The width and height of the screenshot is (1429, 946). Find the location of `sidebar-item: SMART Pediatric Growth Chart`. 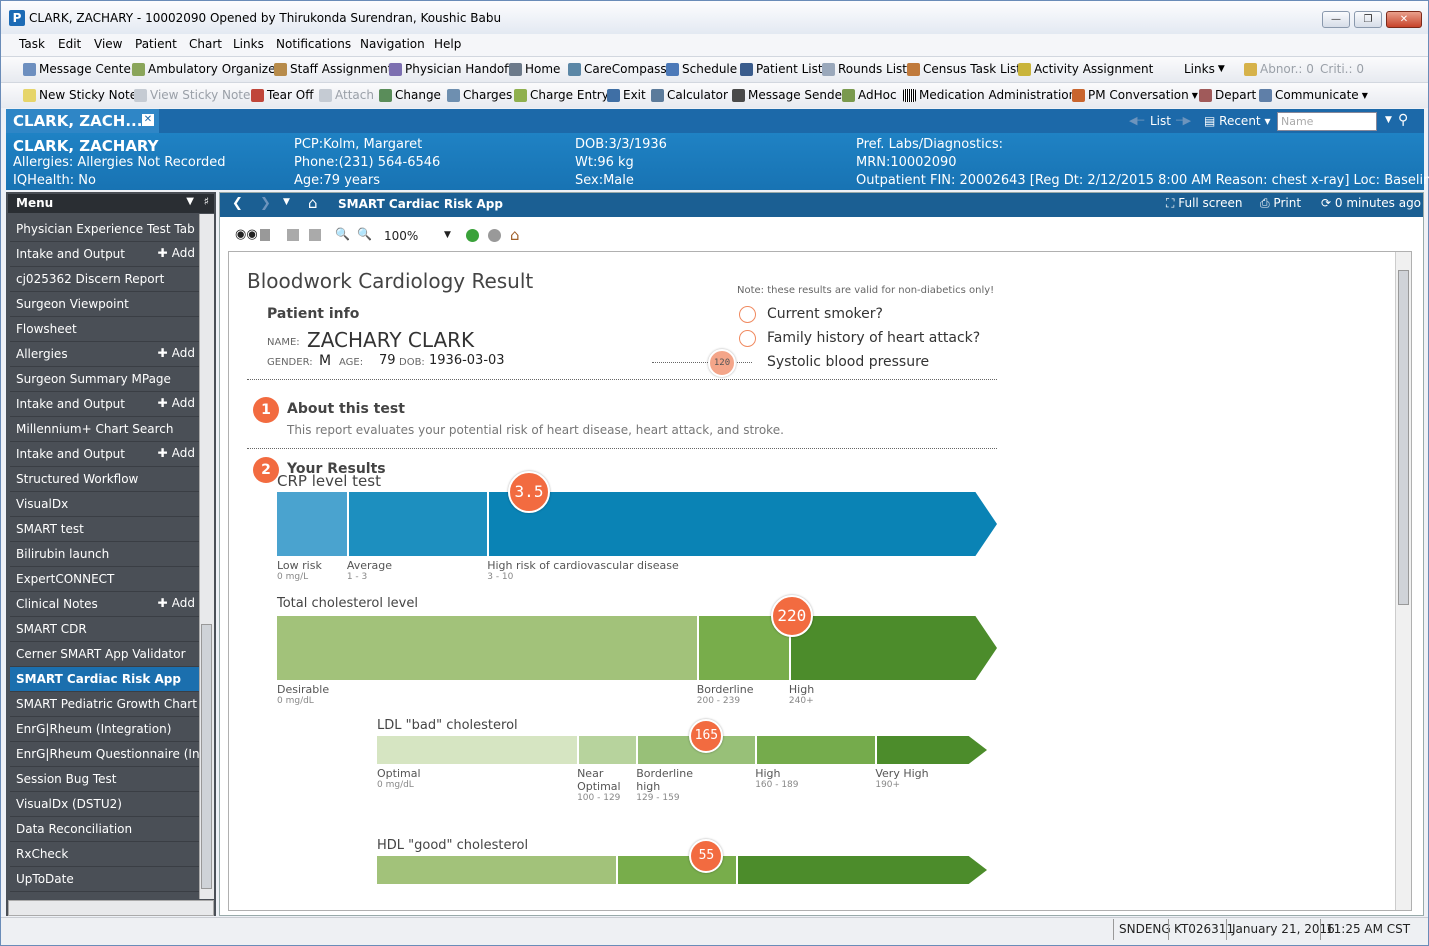

sidebar-item: SMART Pediatric Growth Chart is located at coordinates (104, 704).